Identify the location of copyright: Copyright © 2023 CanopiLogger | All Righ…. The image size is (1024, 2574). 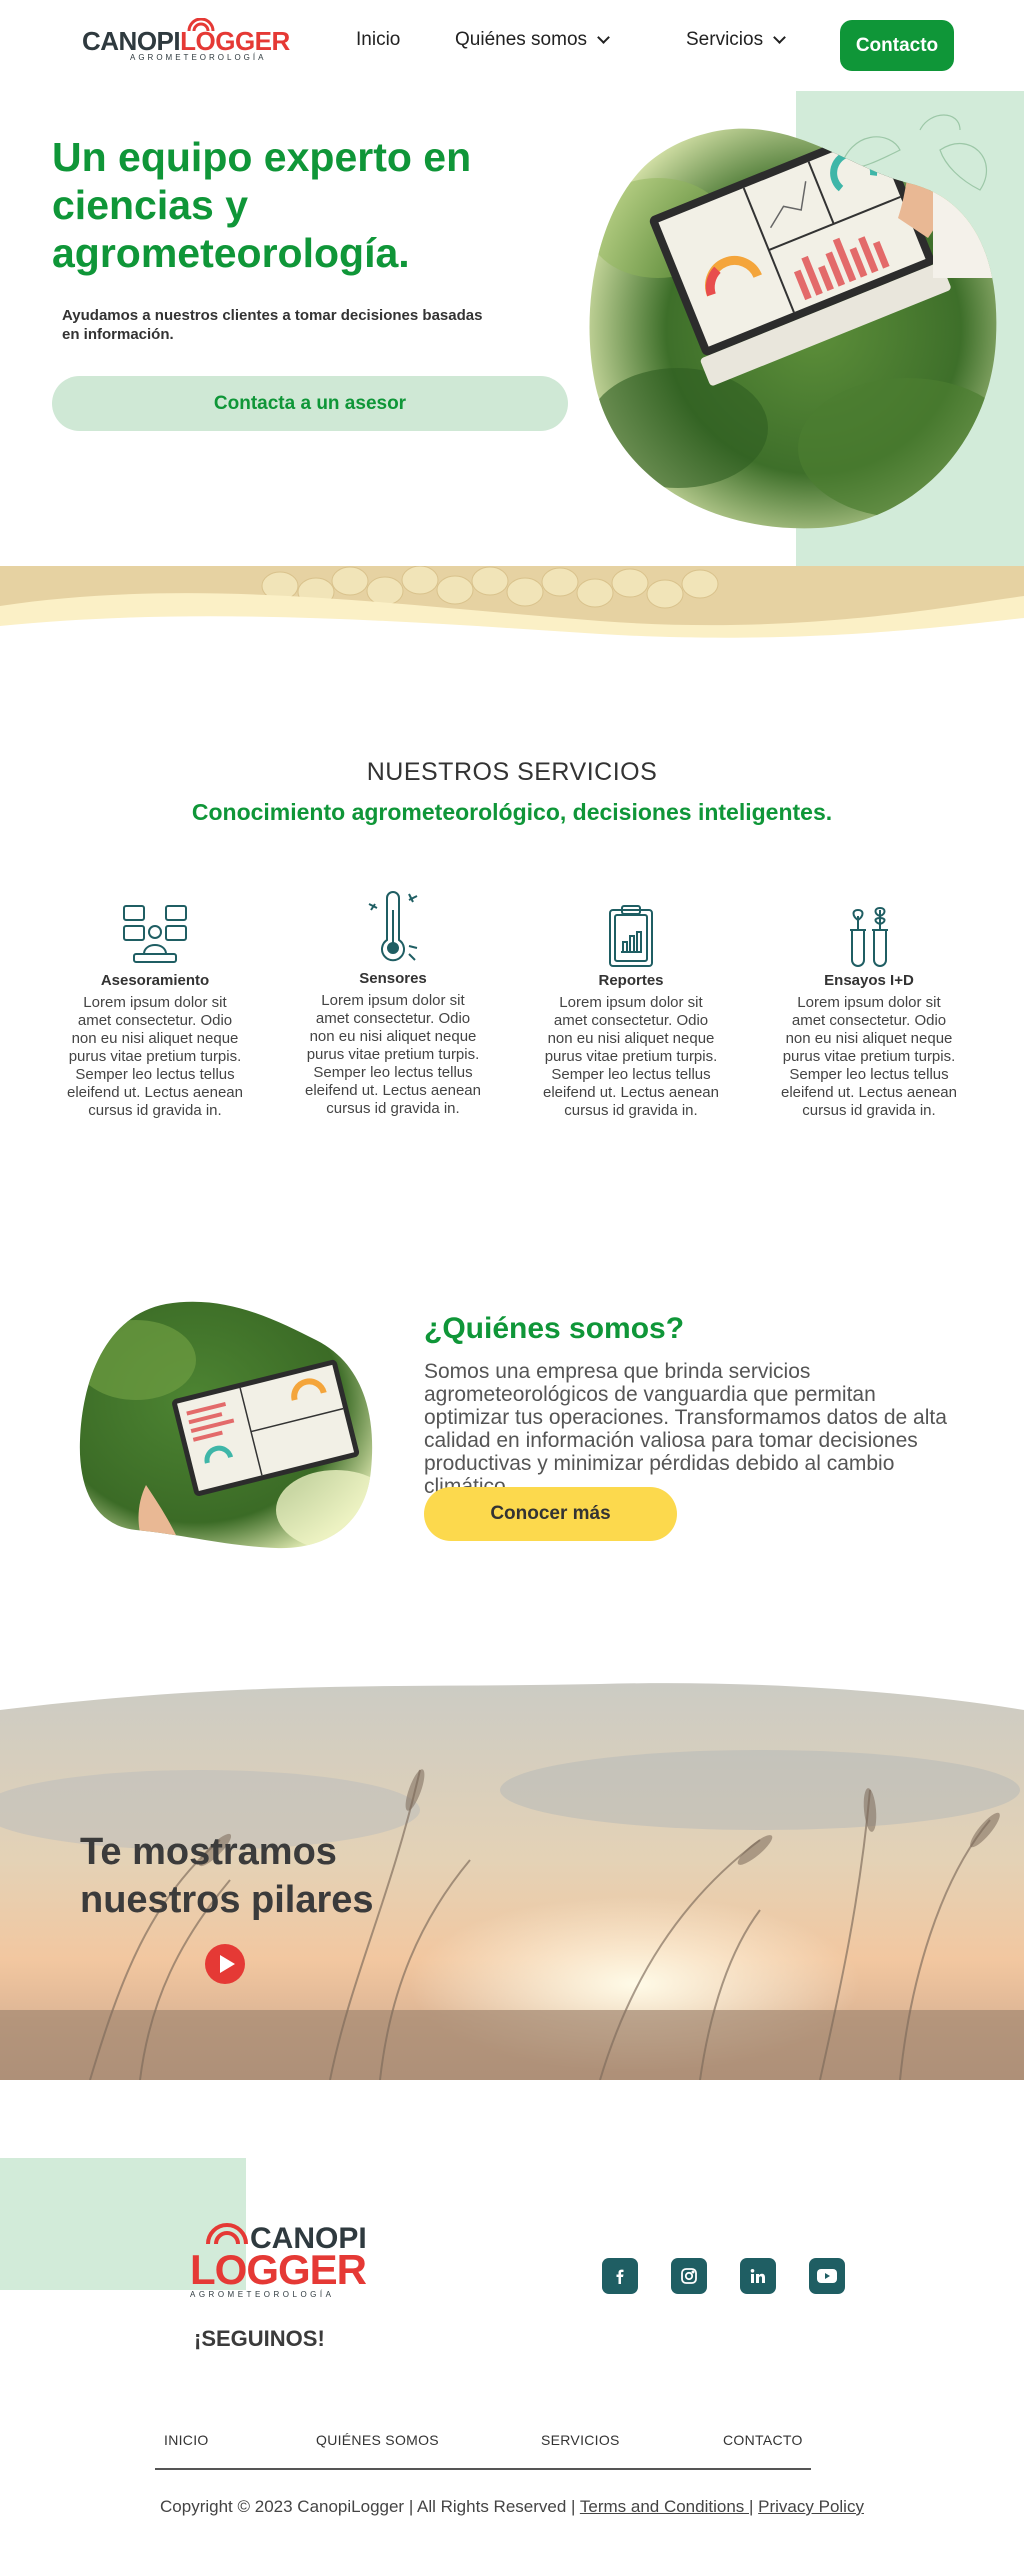
(512, 2507).